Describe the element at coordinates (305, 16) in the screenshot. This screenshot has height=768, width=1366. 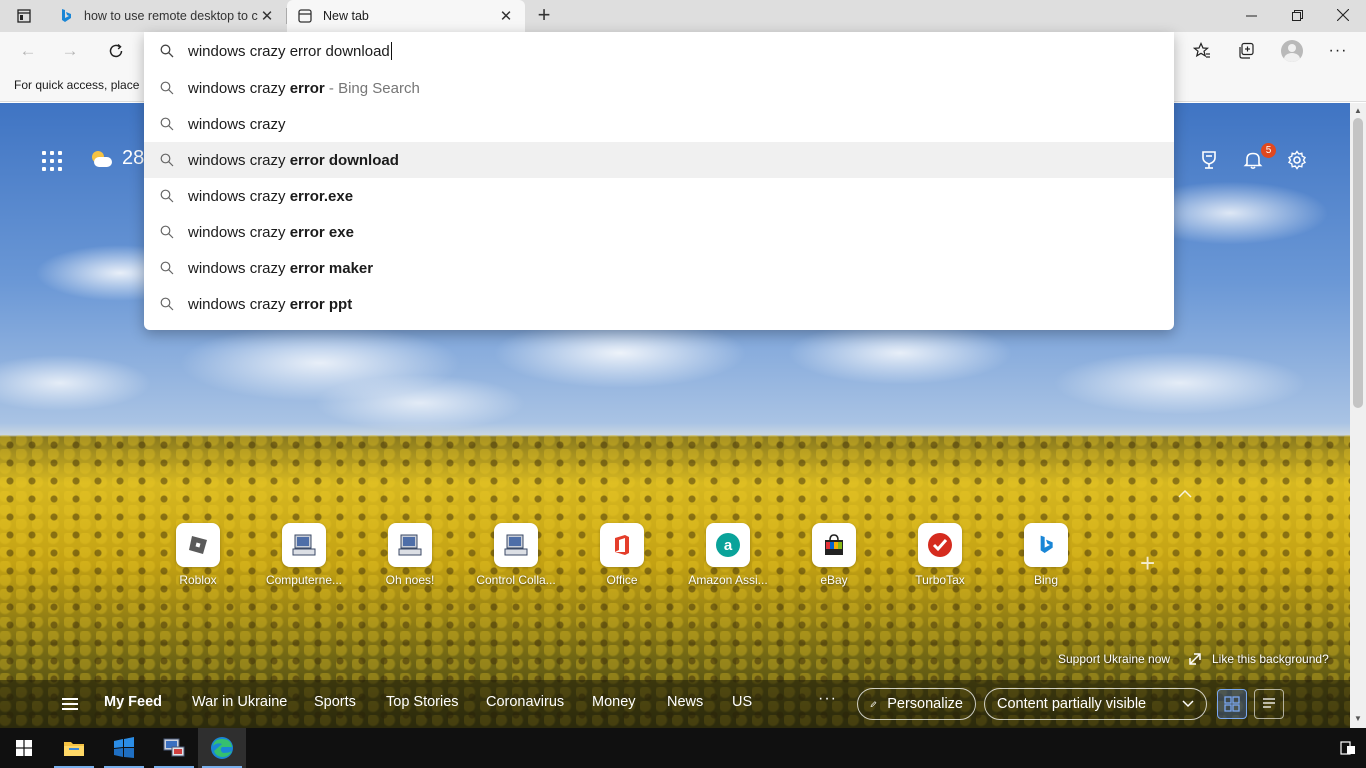
I see `new-tab-favicon-icon` at that location.